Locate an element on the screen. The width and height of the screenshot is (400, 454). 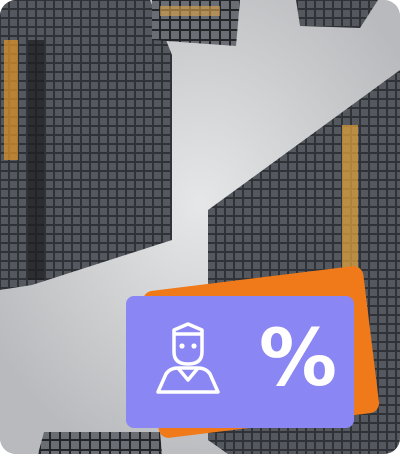
user-icon is located at coordinates (188, 358).